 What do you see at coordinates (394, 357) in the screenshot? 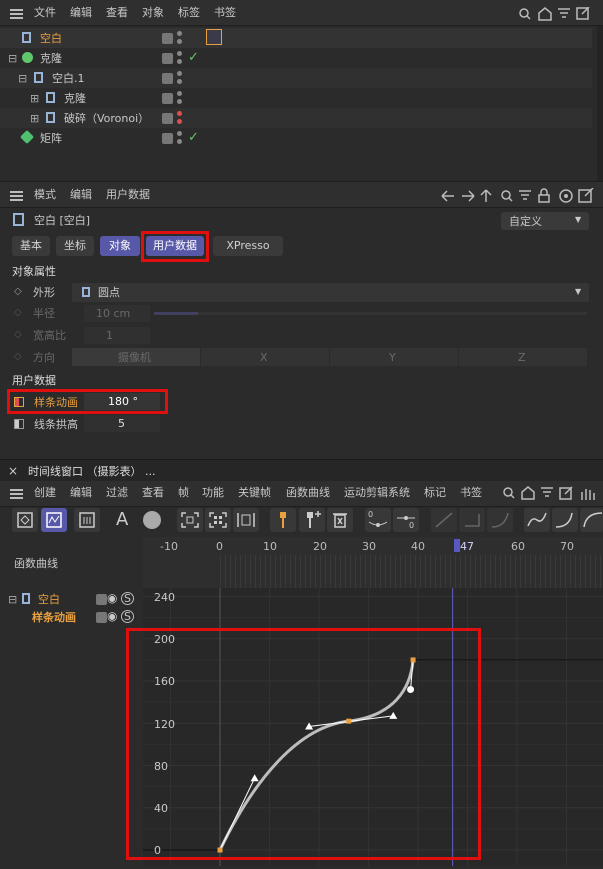
I see `dir-y: Y` at bounding box center [394, 357].